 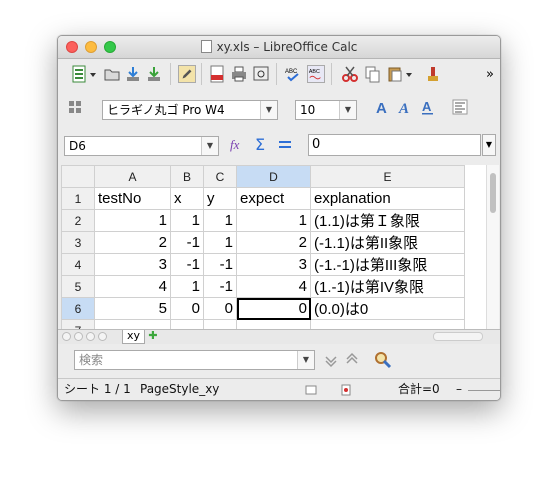 I want to click on selection-mode-icon, so click(x=311, y=390).